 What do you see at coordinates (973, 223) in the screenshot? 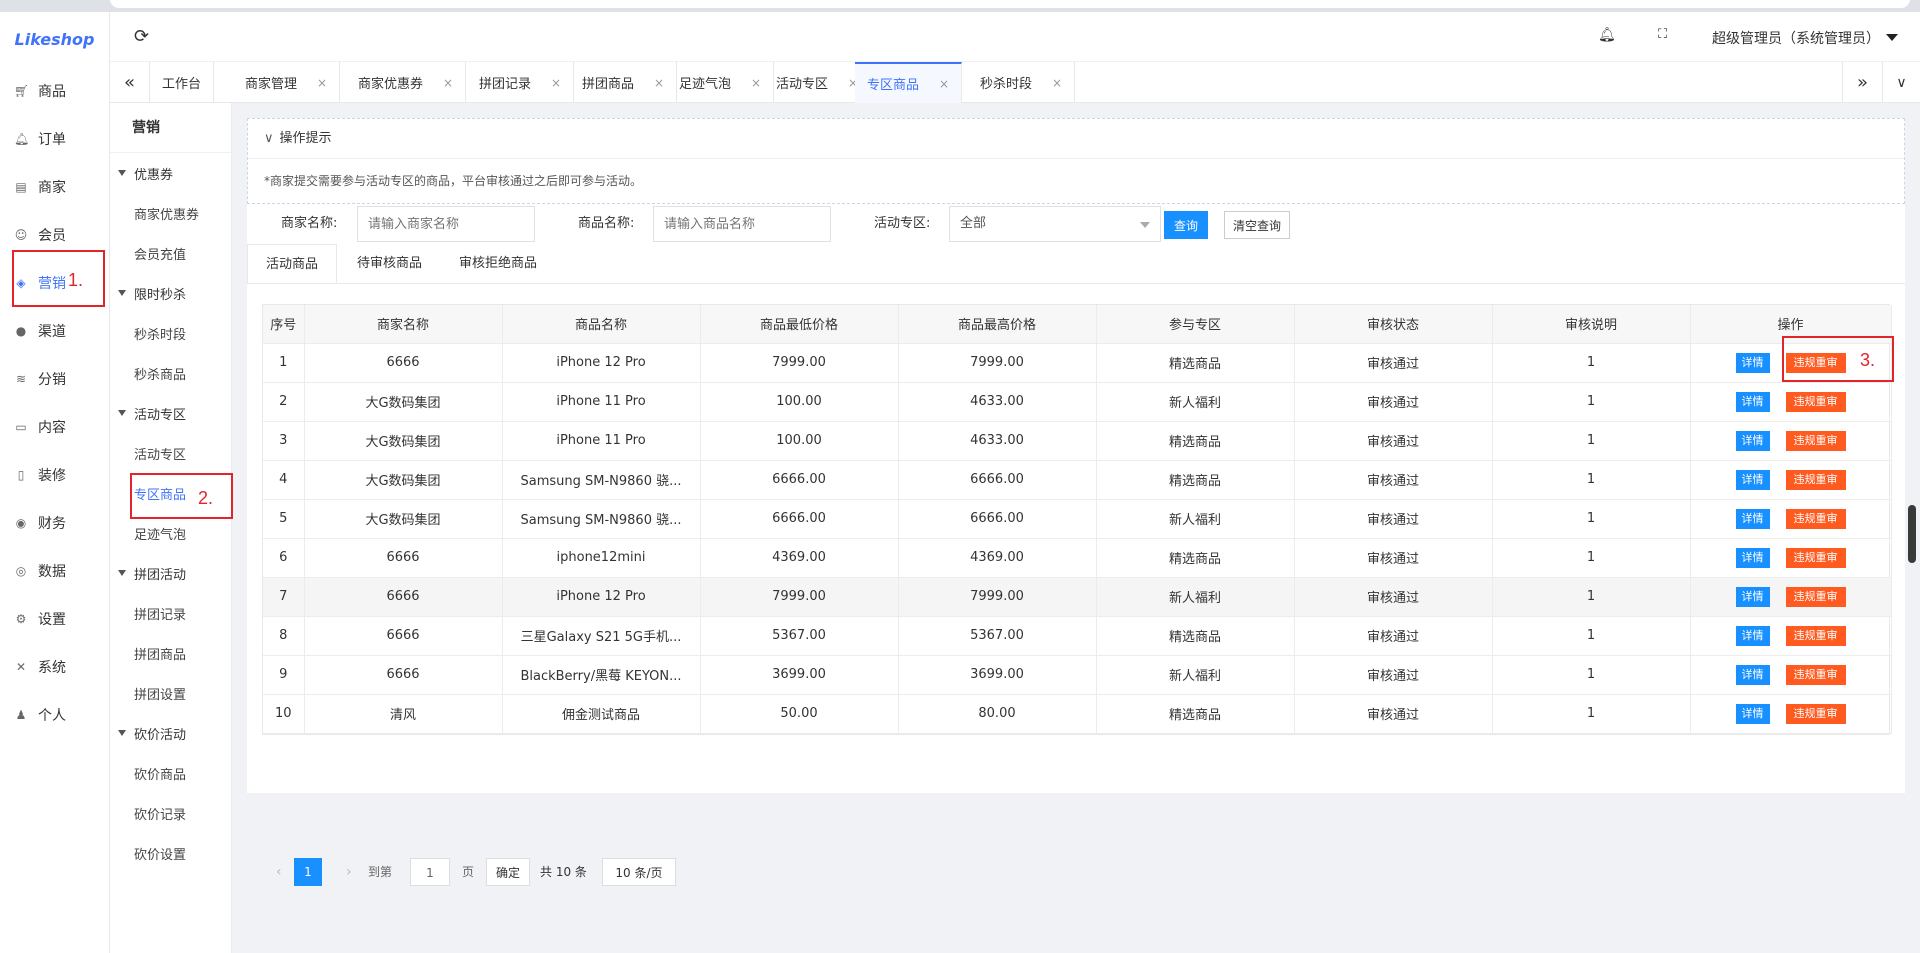
I see `area-select-value: 全部` at bounding box center [973, 223].